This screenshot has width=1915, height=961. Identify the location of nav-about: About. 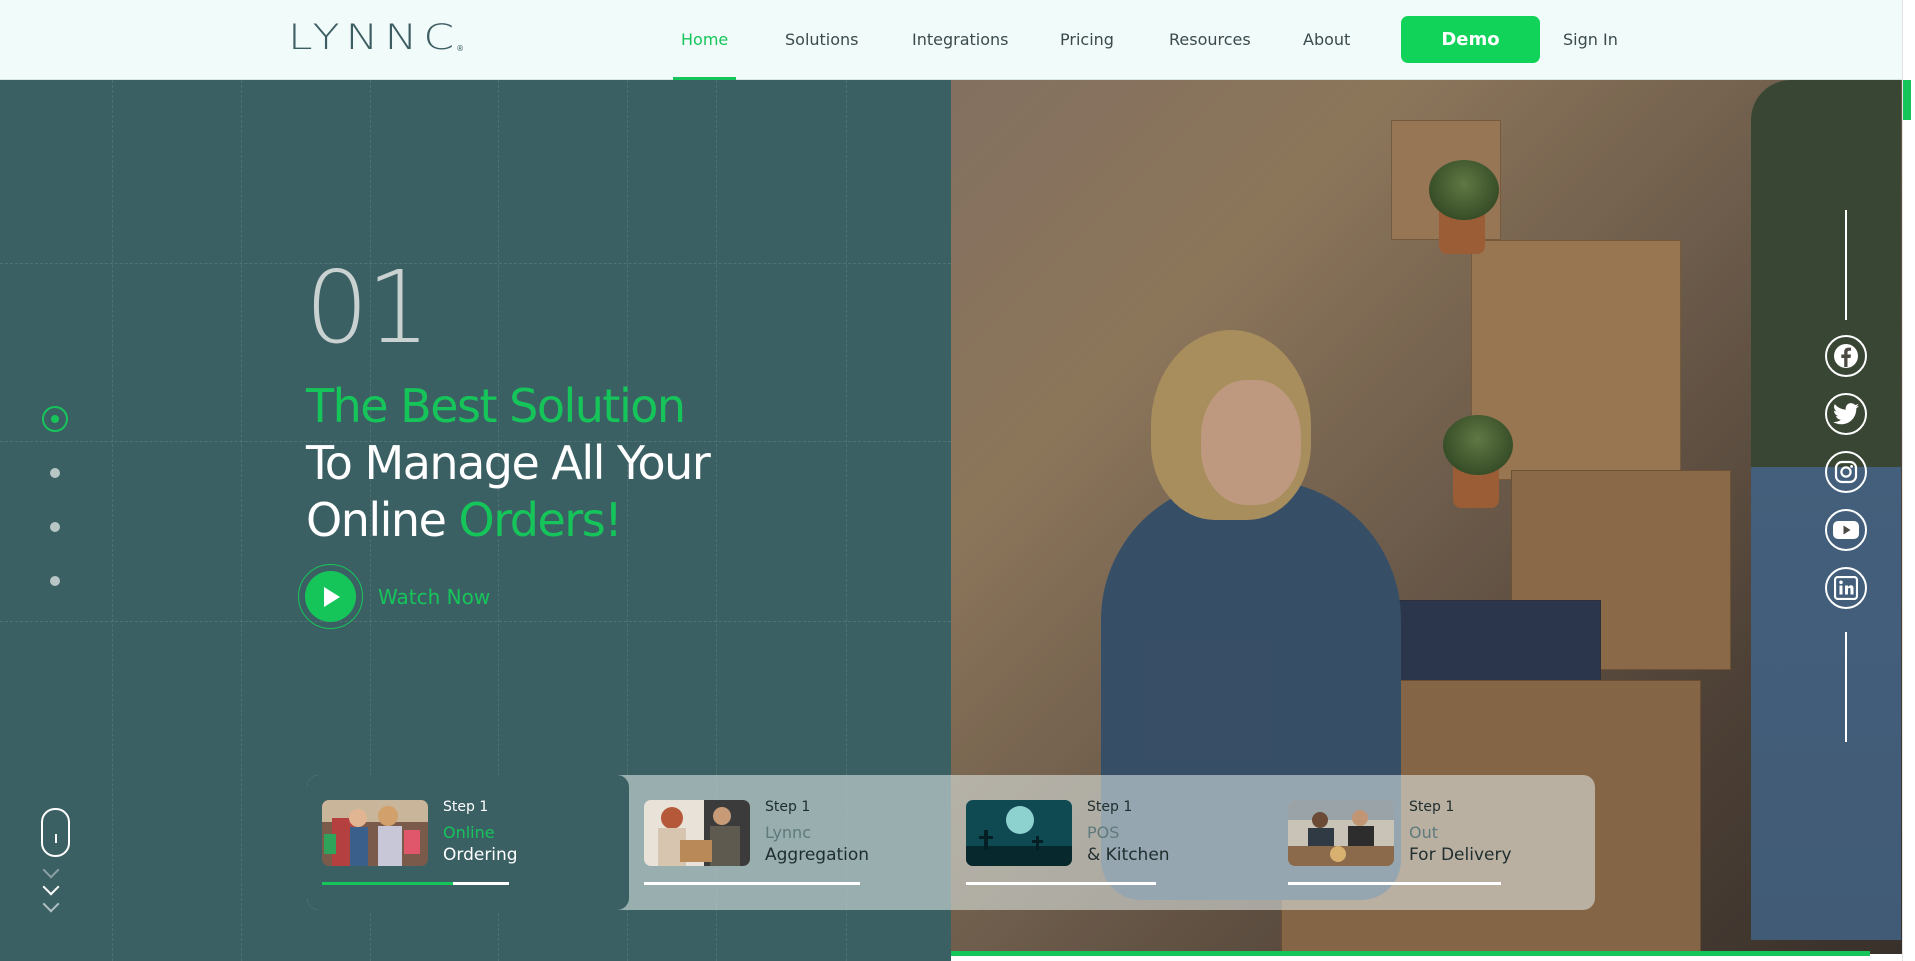
(1326, 40).